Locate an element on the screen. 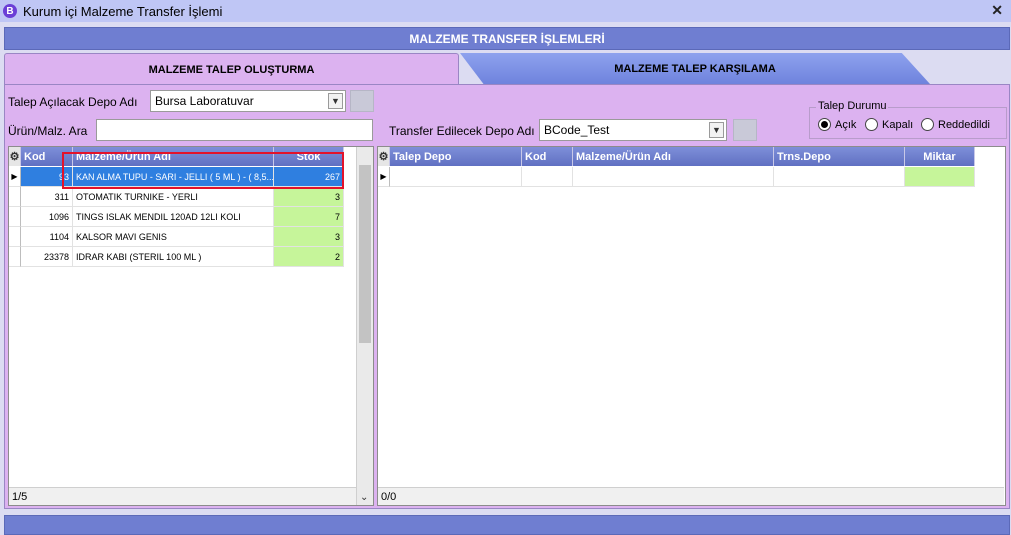  cell-ad: TINGS ISLAK MENDIL 120AD 12LI KOLI is located at coordinates (173, 217).